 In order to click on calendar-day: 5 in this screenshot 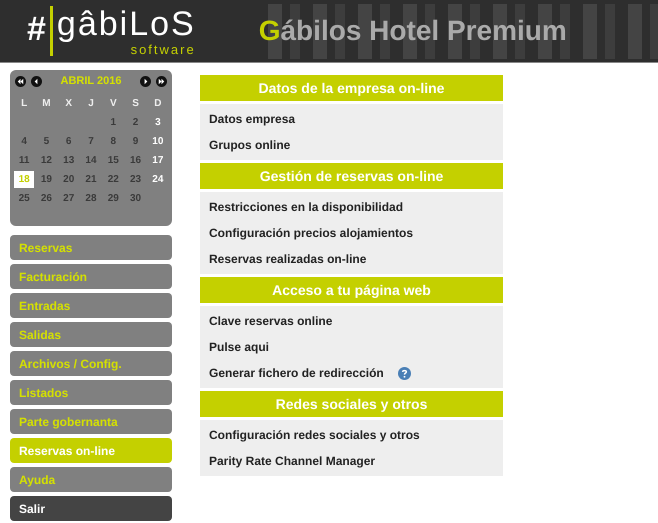, I will do `click(46, 141)`.